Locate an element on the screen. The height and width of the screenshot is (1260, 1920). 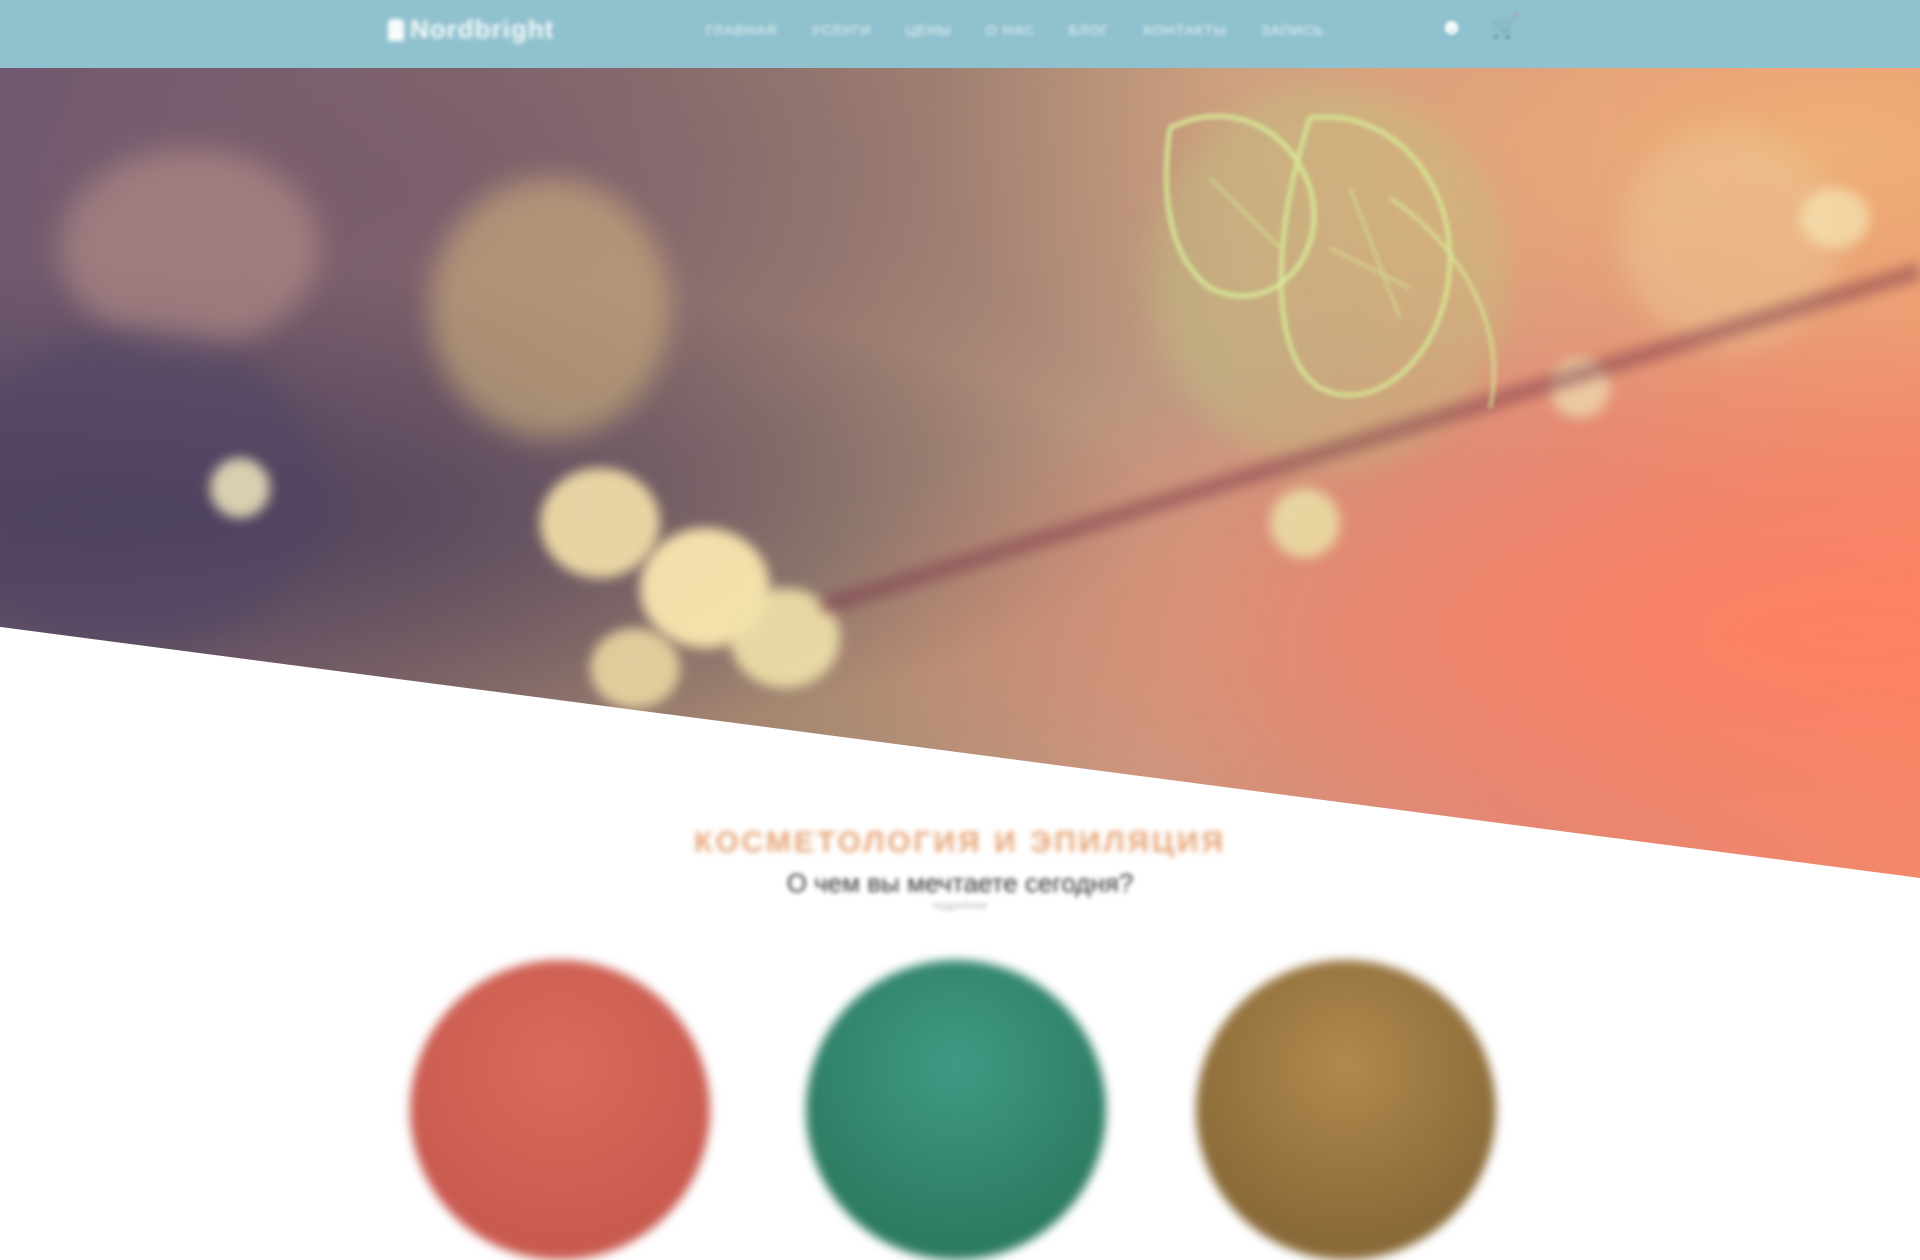
user-icon: ☻ is located at coordinates (1451, 27).